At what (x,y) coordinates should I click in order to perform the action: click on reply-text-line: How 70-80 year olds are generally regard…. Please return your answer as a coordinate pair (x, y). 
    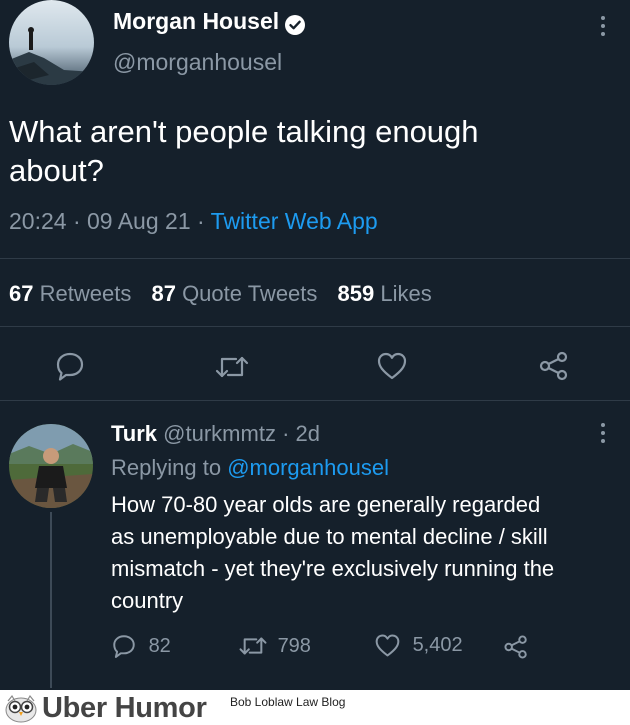
    Looking at the image, I should click on (326, 504).